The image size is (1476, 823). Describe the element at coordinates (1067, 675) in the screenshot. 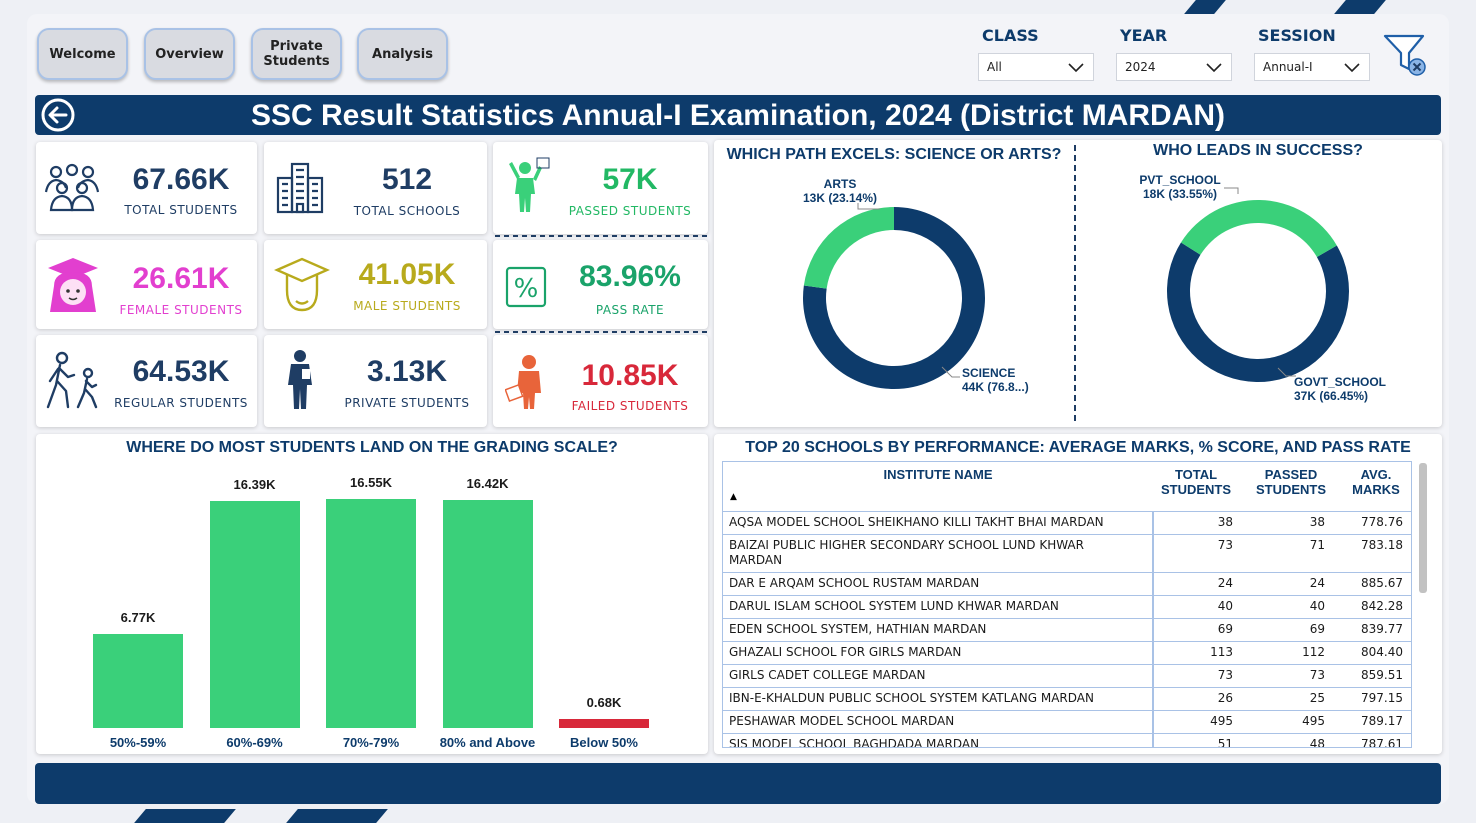

I see `table-row: GIRLS CADET COLLEGE MARDAN 73 73 859.51` at that location.